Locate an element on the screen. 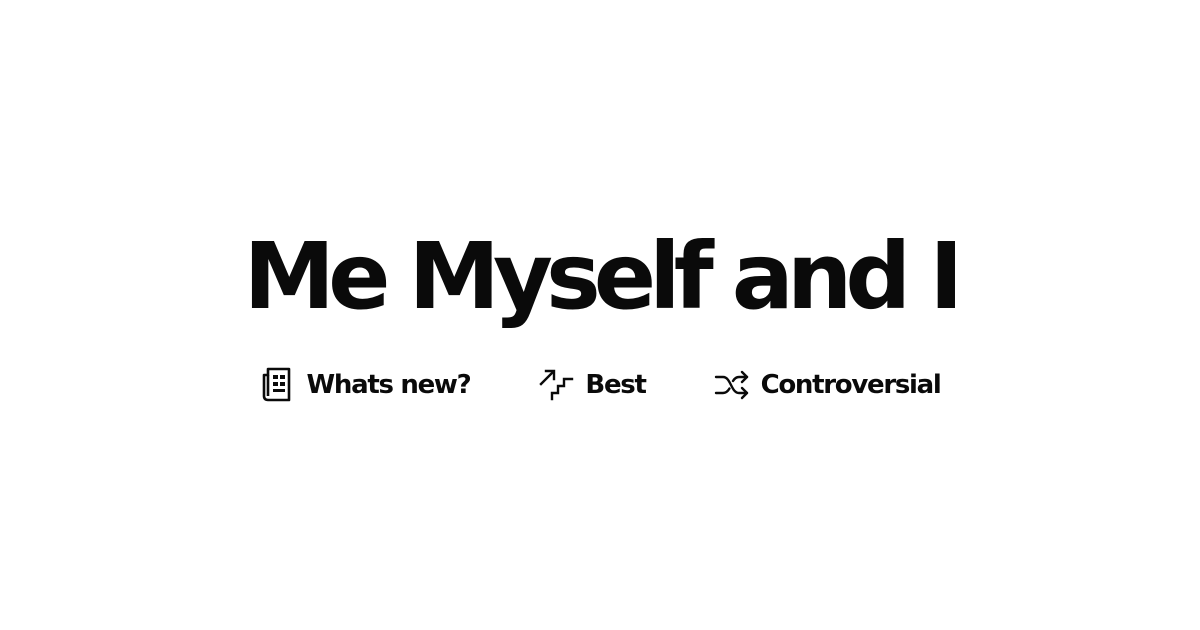 The image size is (1200, 630). main-nav: Whats new? Best Controversial is located at coordinates (600, 385).